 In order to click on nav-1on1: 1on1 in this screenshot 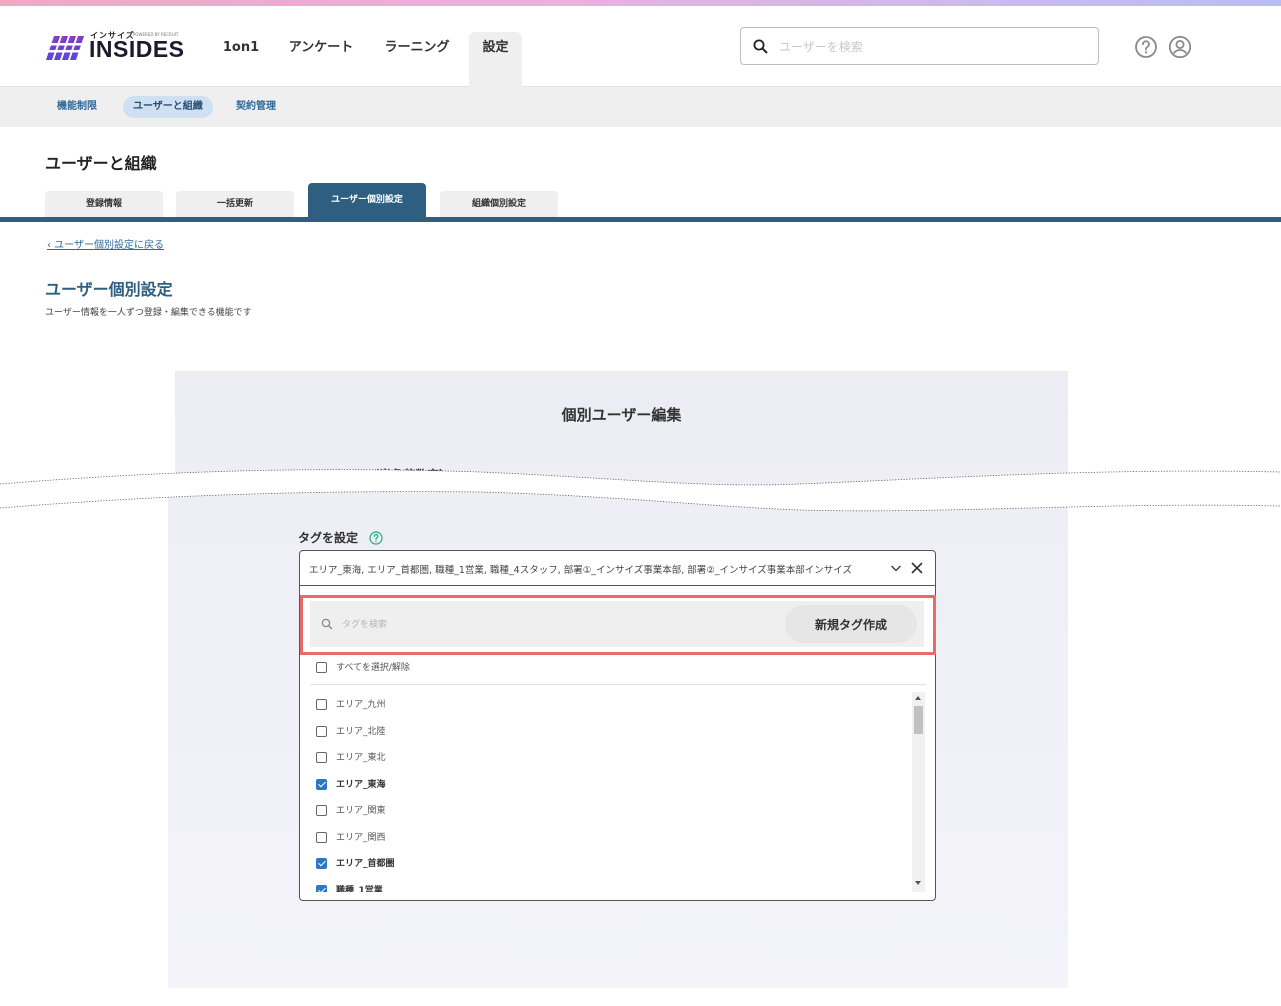, I will do `click(241, 61)`.